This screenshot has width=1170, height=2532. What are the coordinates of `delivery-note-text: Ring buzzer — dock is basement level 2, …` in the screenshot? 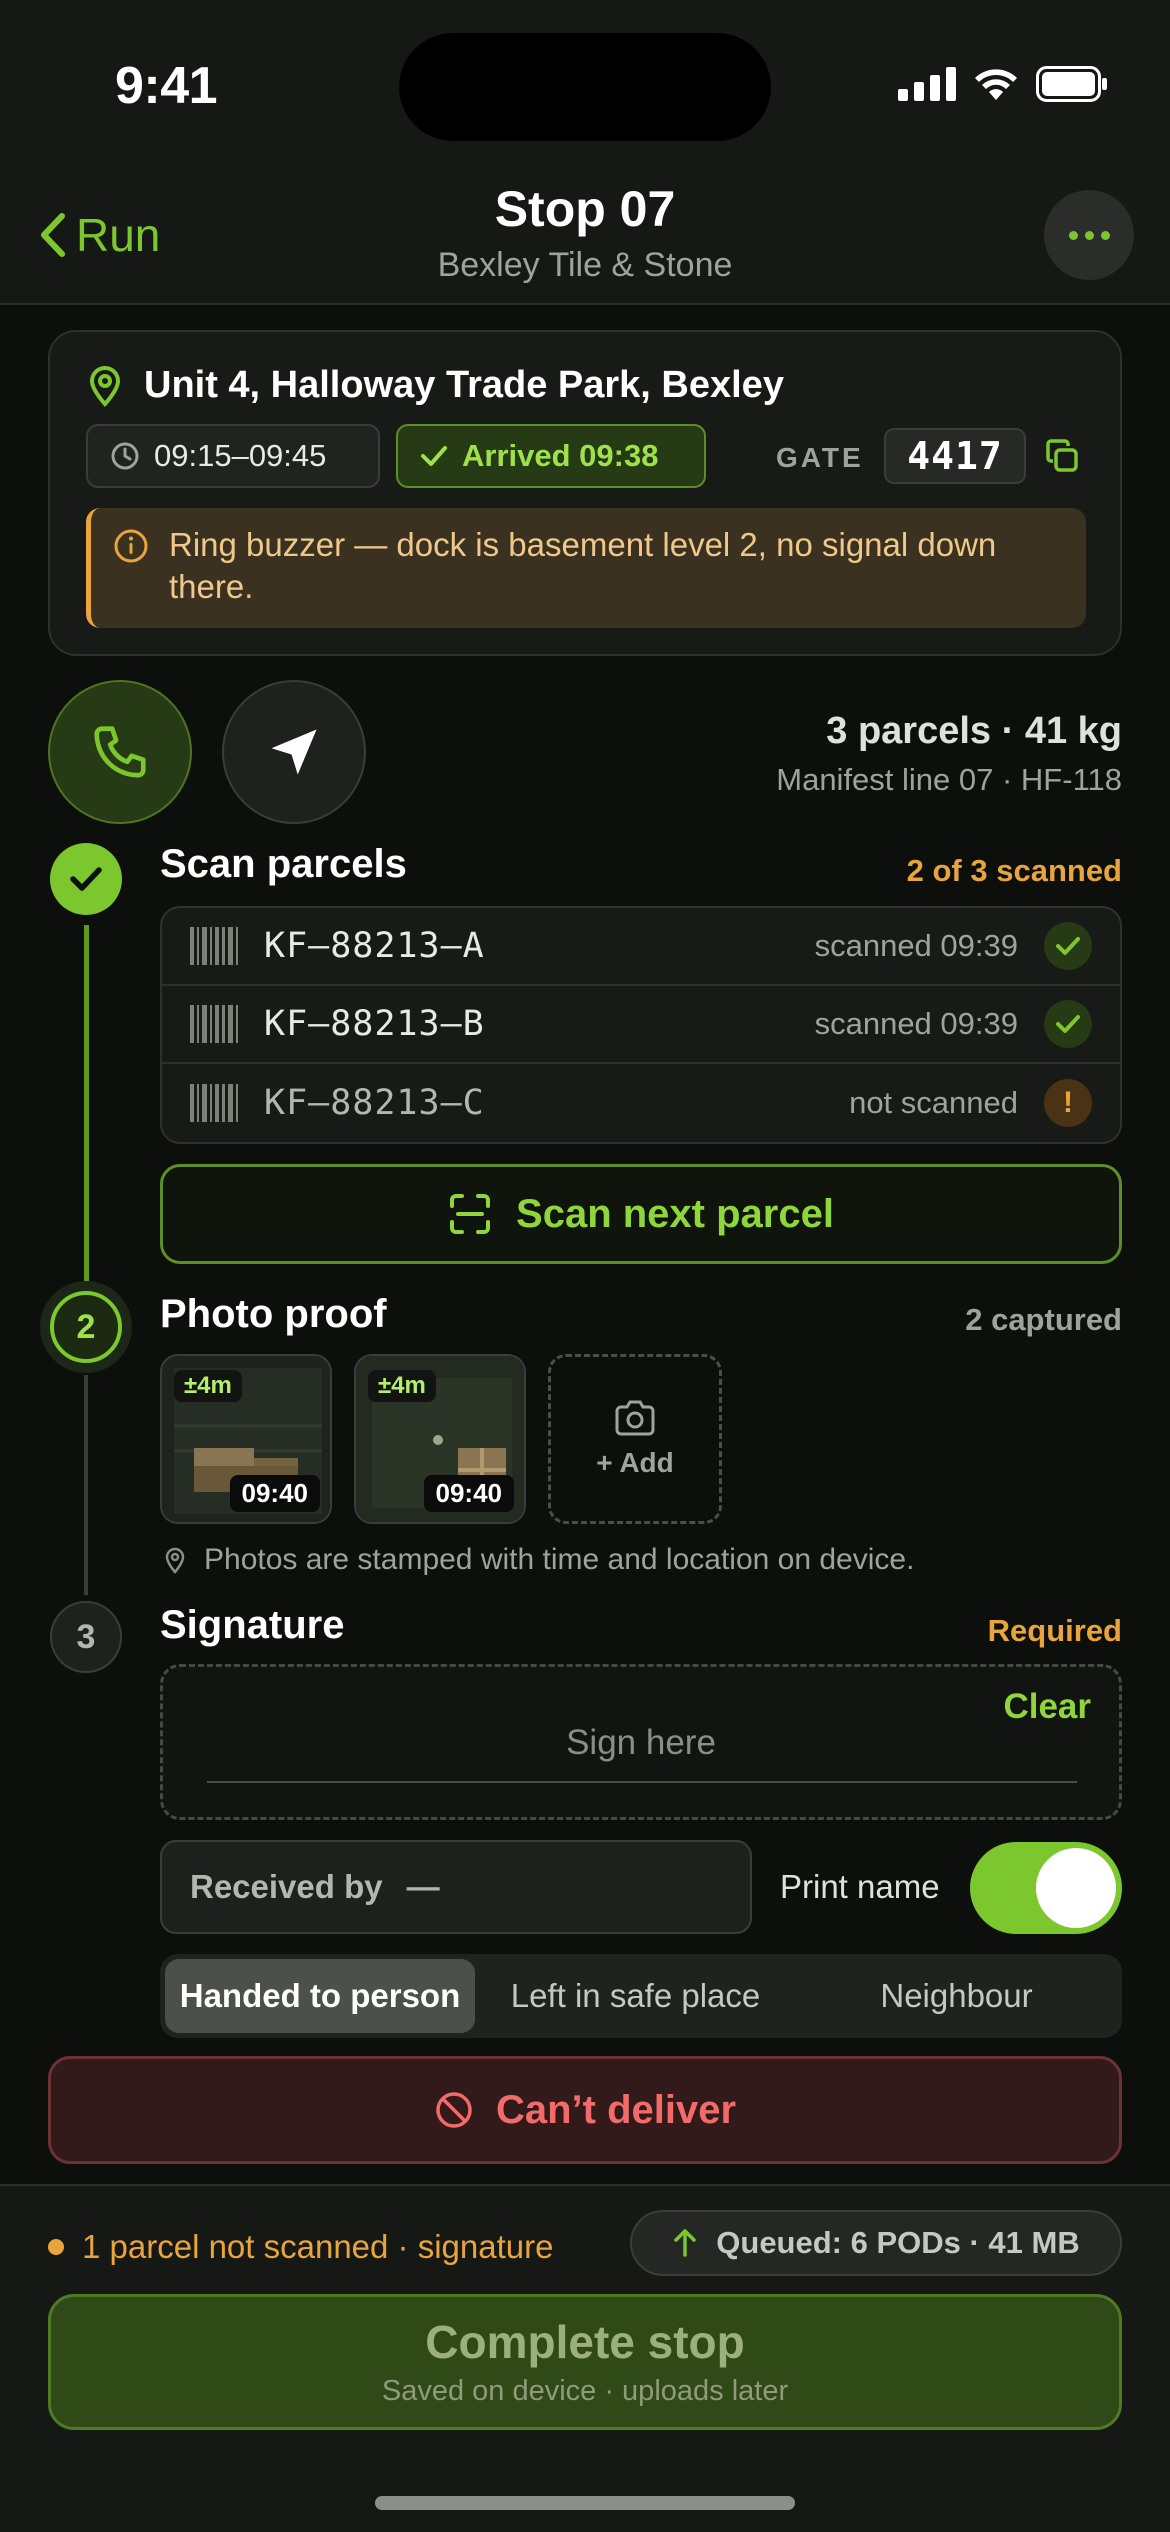 It's located at (583, 565).